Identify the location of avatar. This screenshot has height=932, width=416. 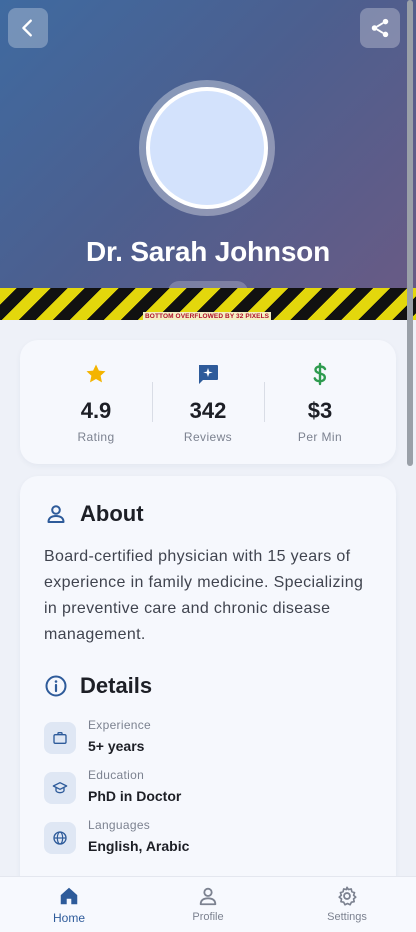
(207, 148).